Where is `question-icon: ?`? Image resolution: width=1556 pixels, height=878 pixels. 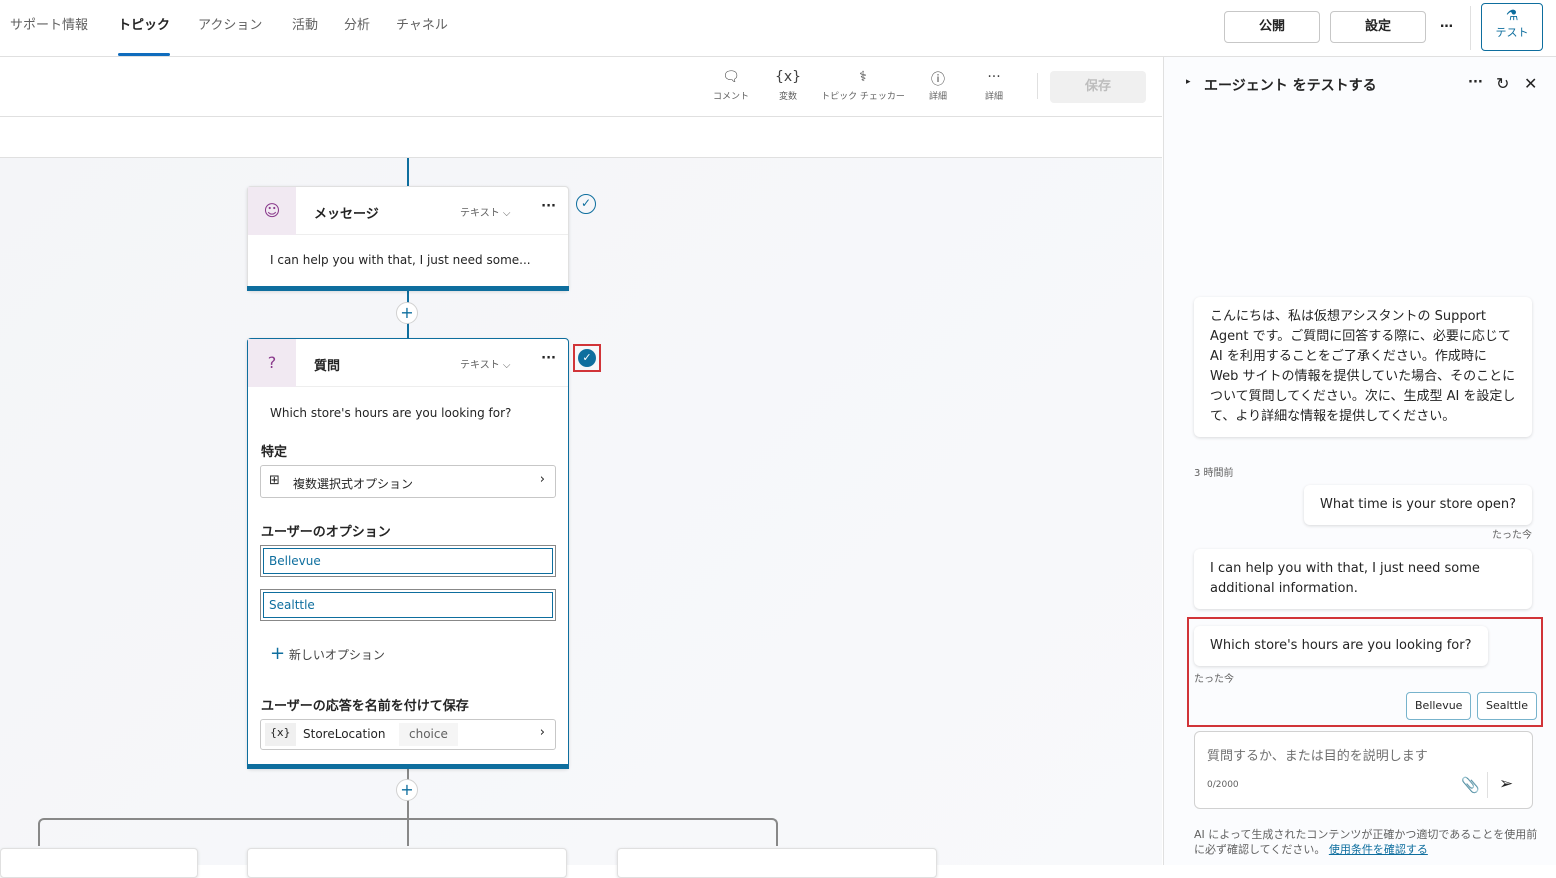 question-icon: ? is located at coordinates (272, 363).